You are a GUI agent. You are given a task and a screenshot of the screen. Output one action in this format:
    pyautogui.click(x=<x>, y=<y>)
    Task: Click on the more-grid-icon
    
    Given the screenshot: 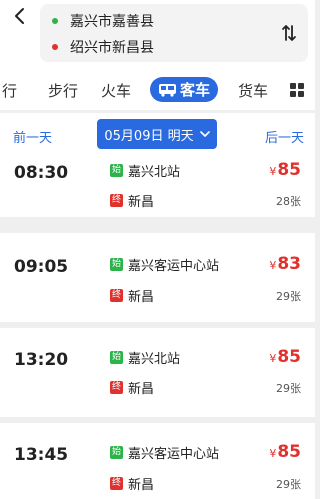 What is the action you would take?
    pyautogui.click(x=297, y=90)
    